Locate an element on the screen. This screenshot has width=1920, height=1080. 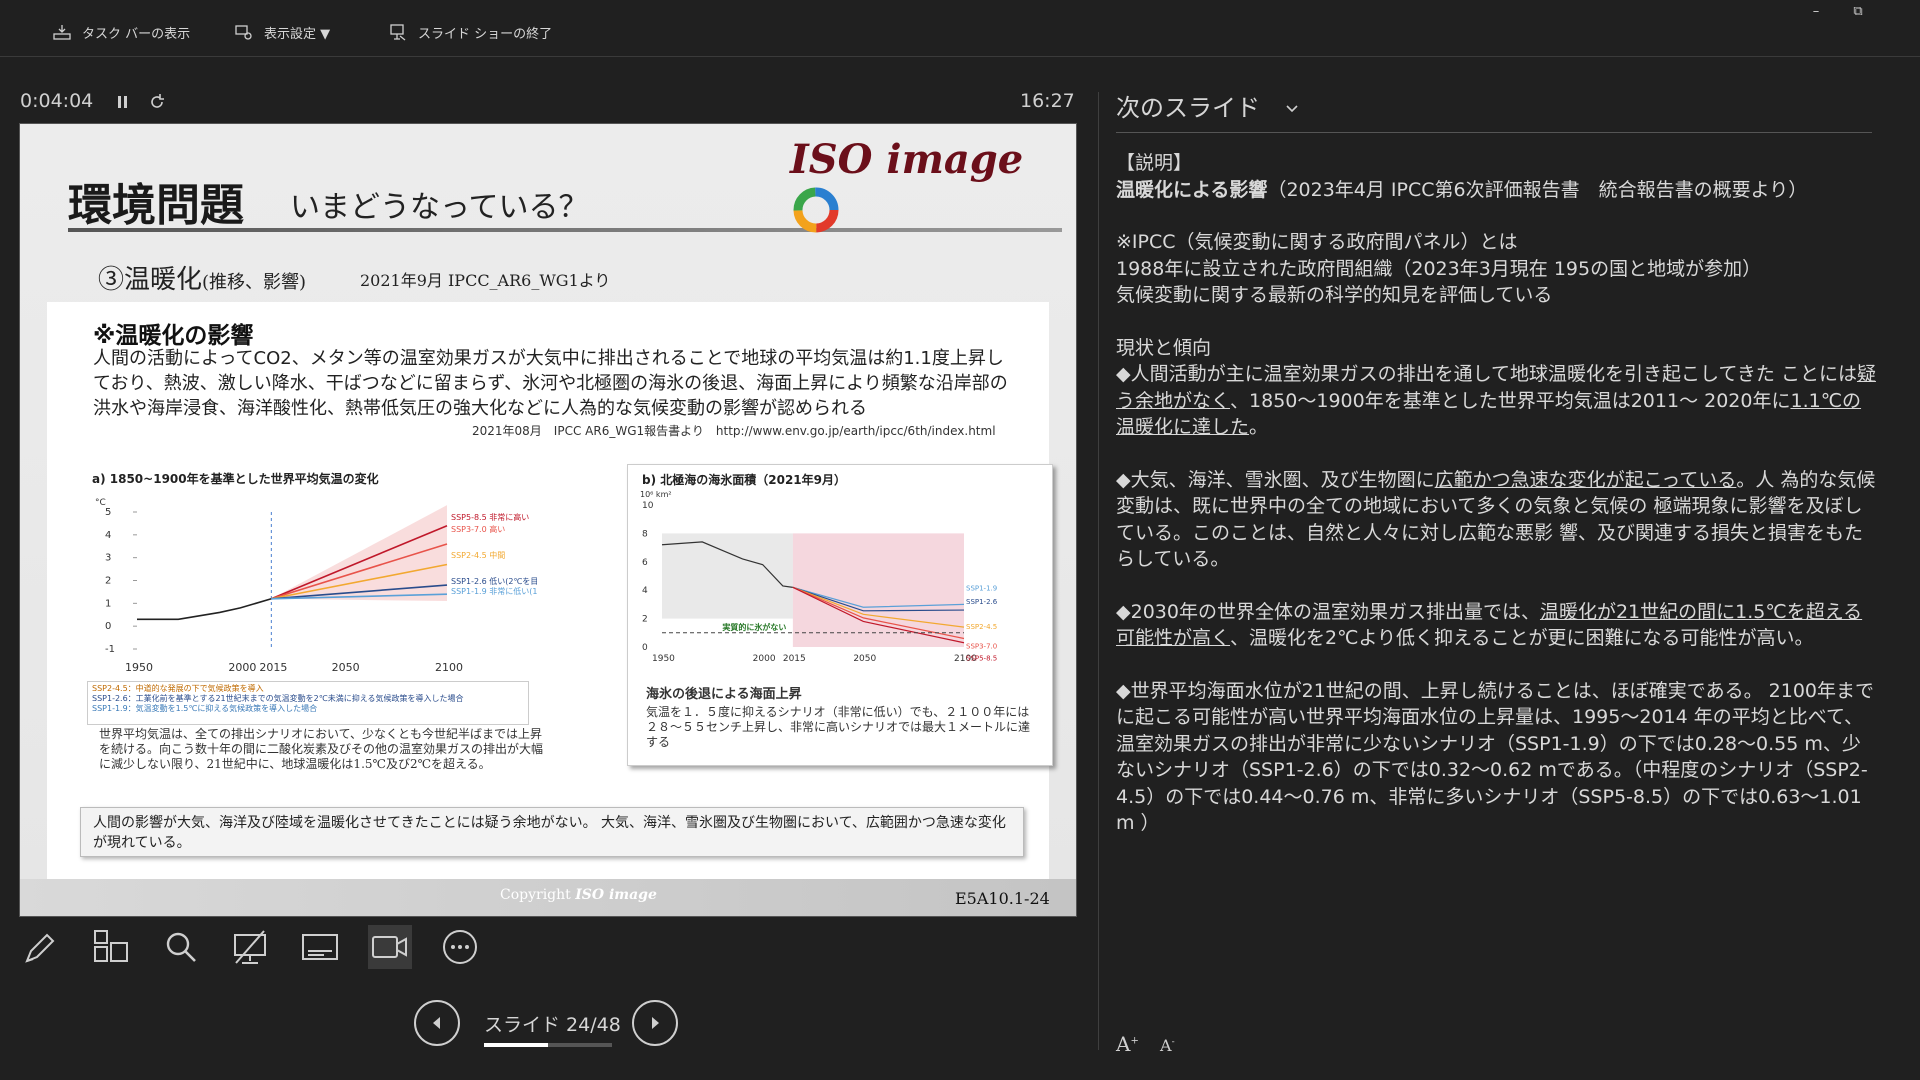
next-arrow-icon is located at coordinates (655, 1023).